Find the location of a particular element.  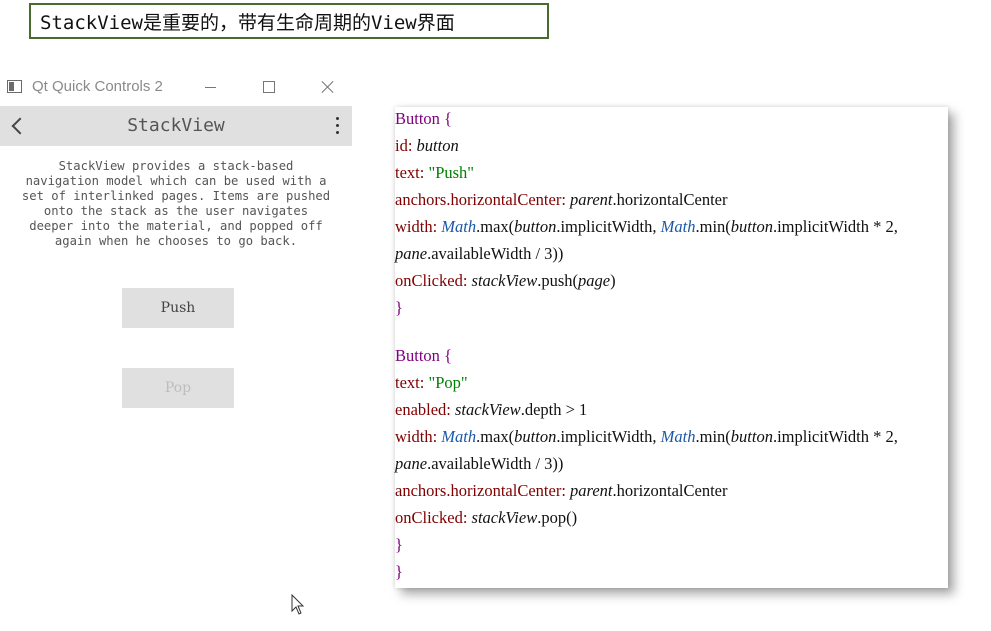

description-line: again when he chooses to go back. is located at coordinates (176, 241).